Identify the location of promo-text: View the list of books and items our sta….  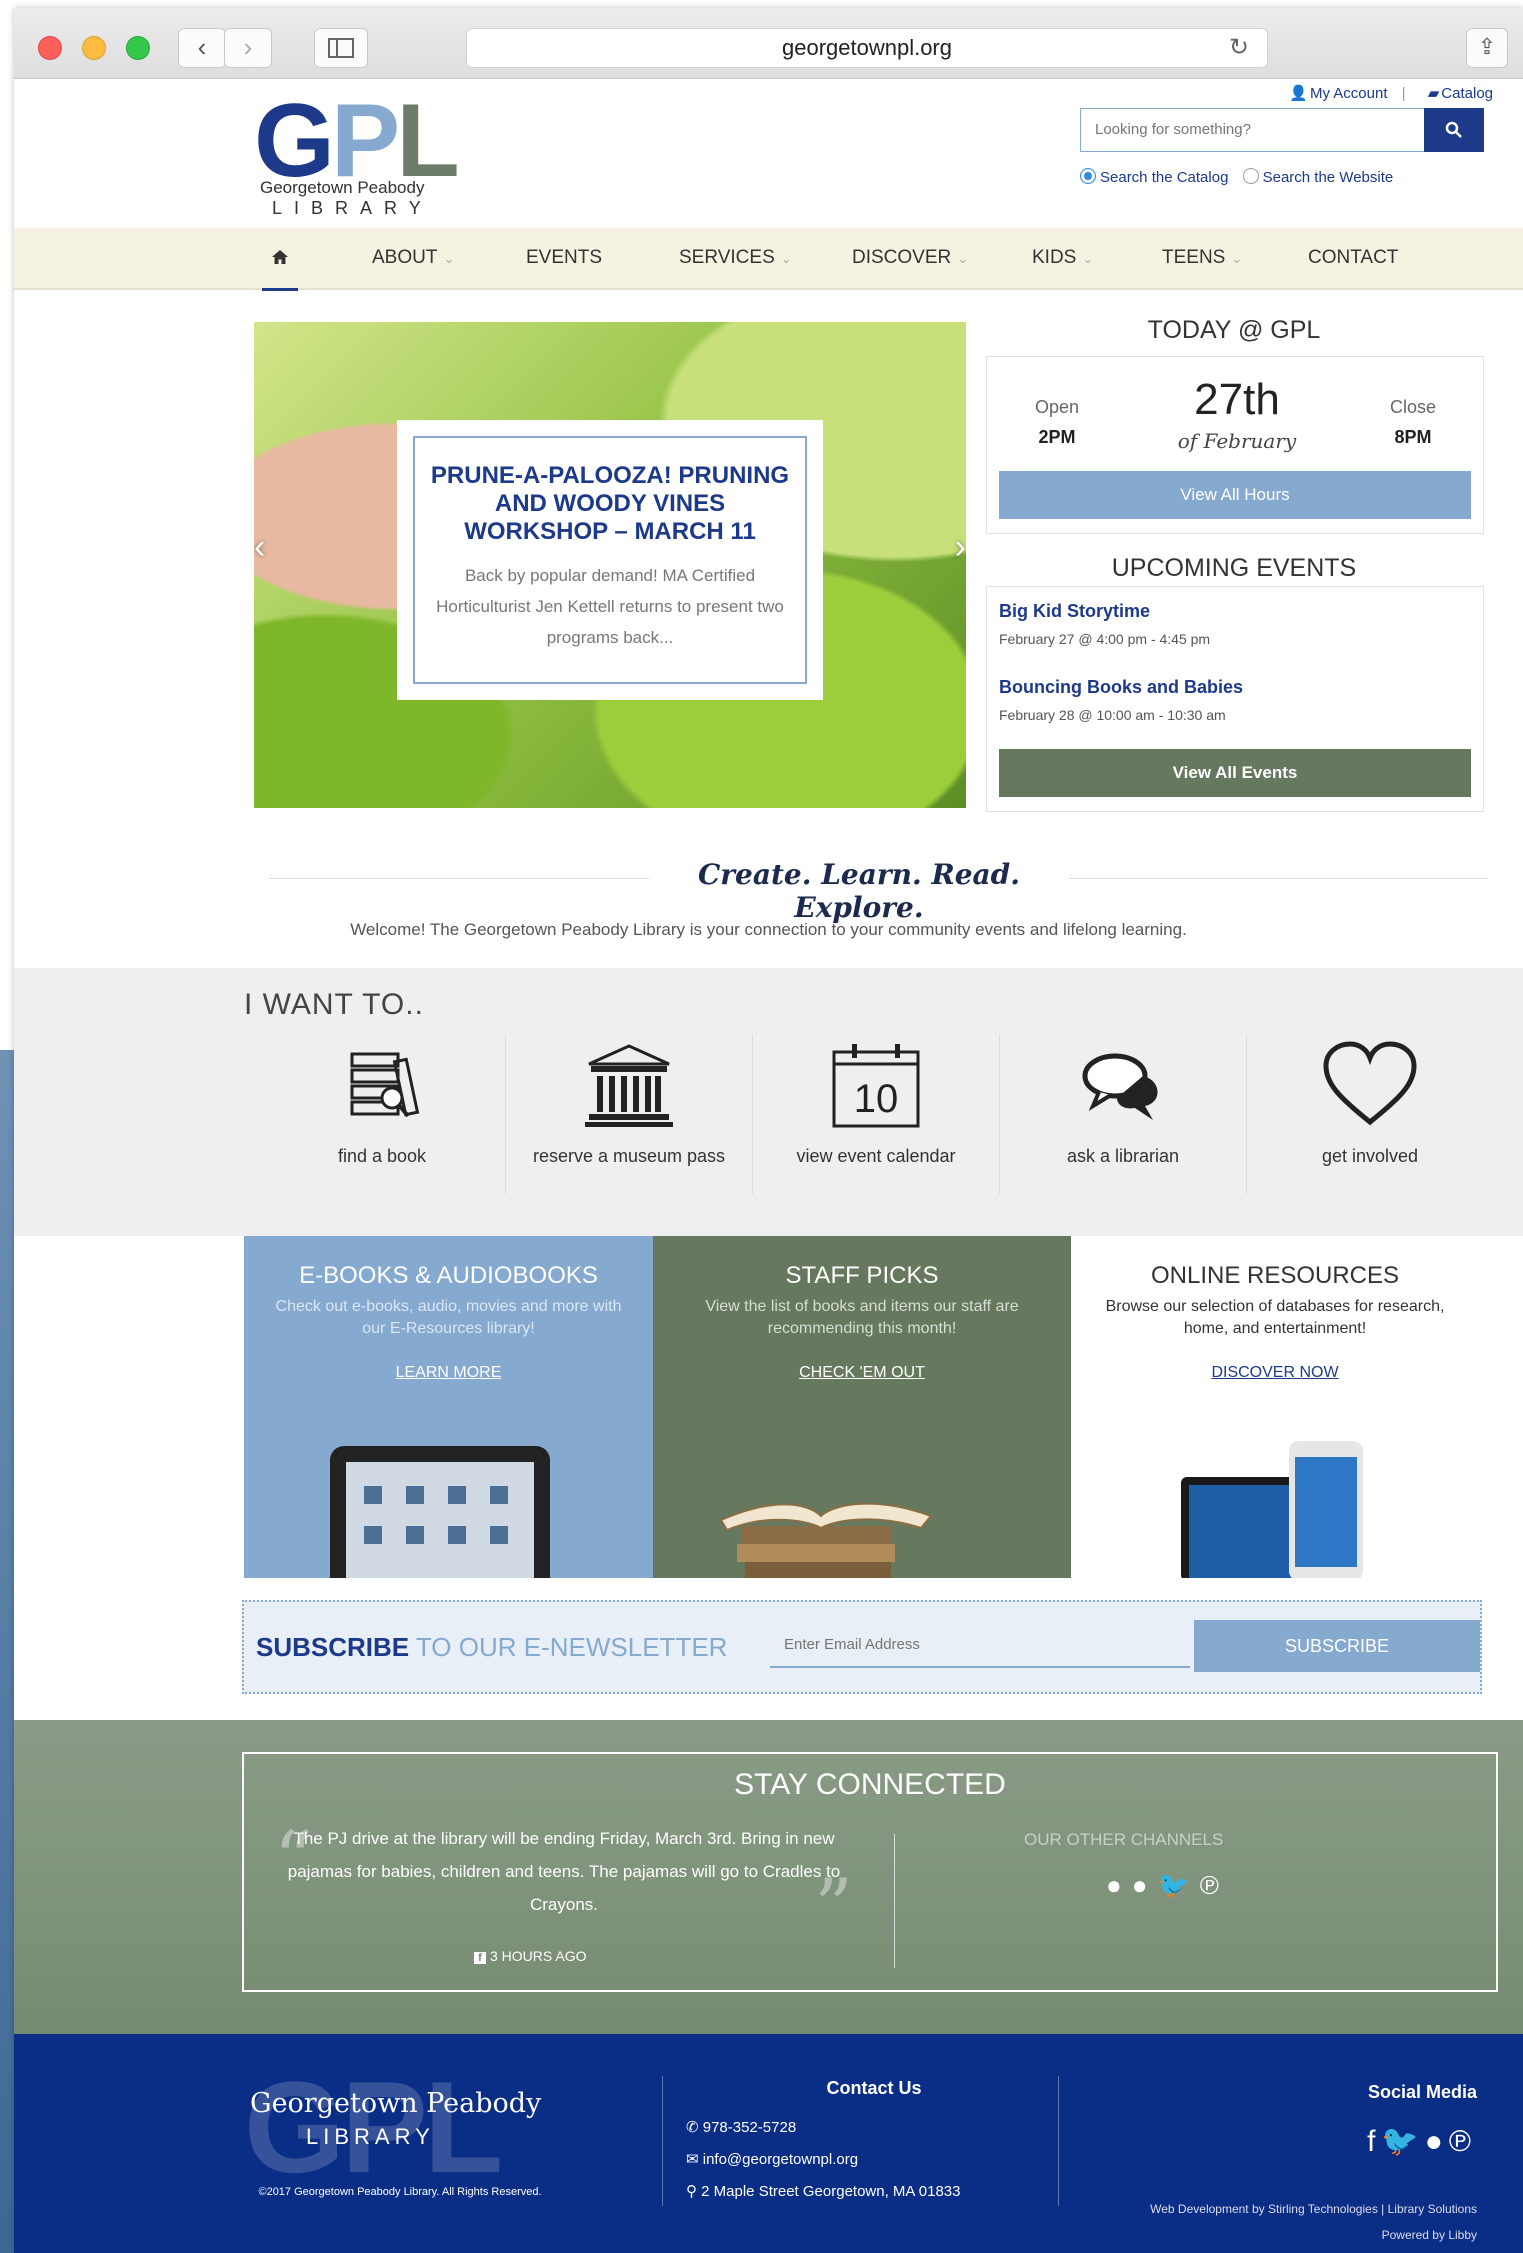
(862, 1317).